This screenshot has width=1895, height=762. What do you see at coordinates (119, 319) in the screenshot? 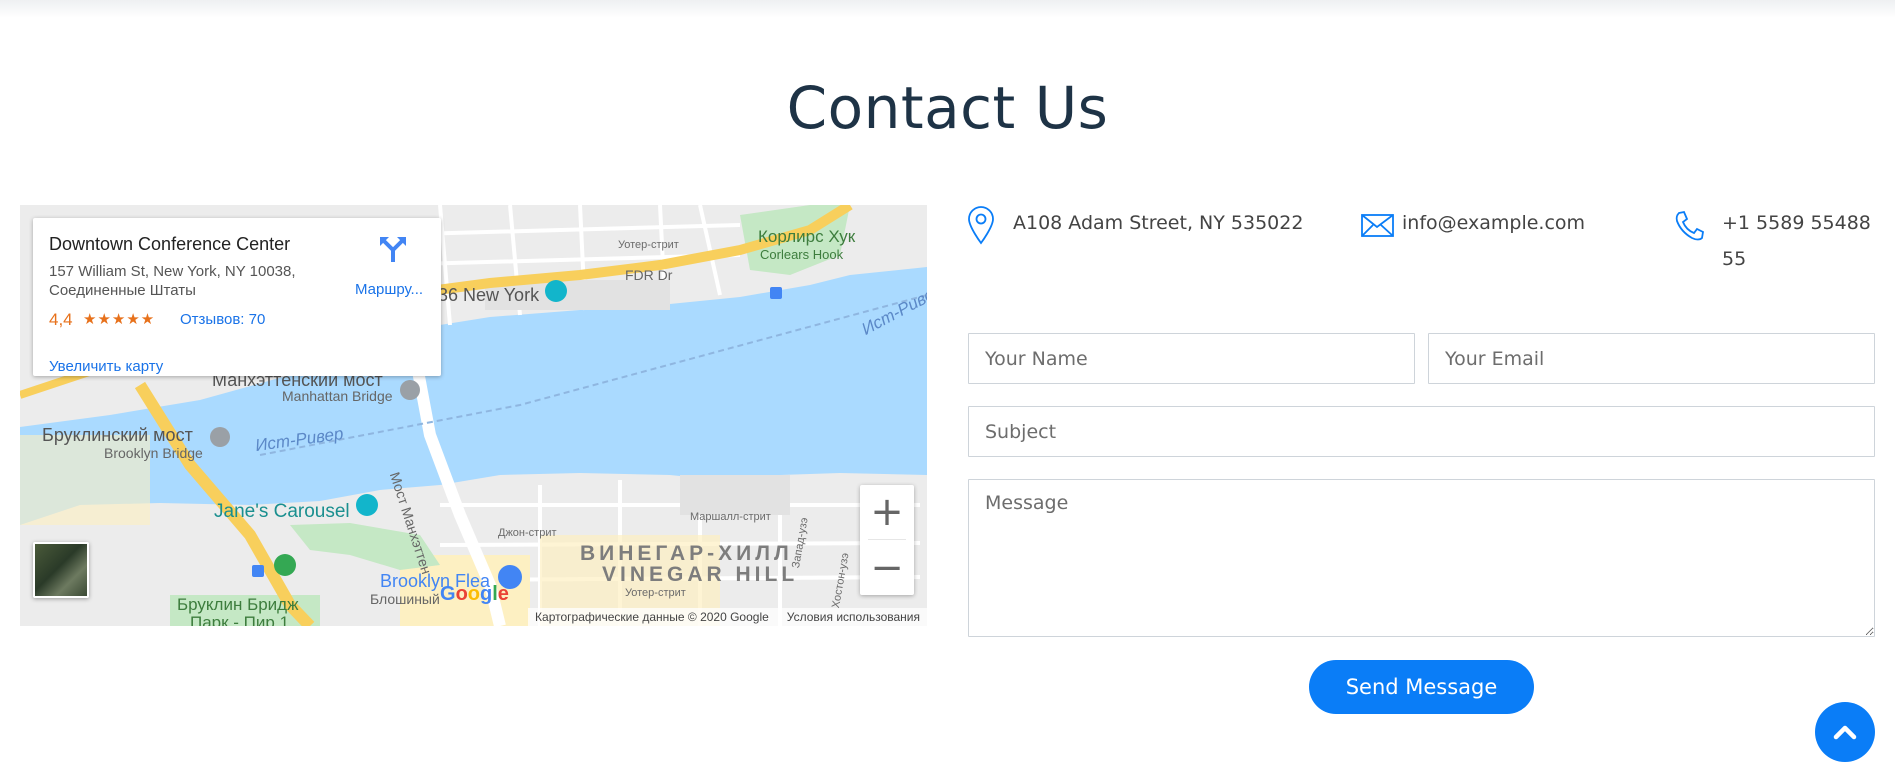
I see `star-rating-icons: ★★★★★` at bounding box center [119, 319].